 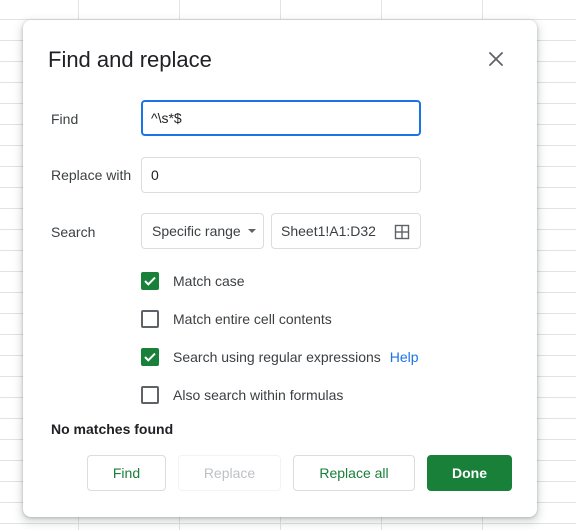 What do you see at coordinates (130, 59) in the screenshot?
I see `dialog-title: Find and replace` at bounding box center [130, 59].